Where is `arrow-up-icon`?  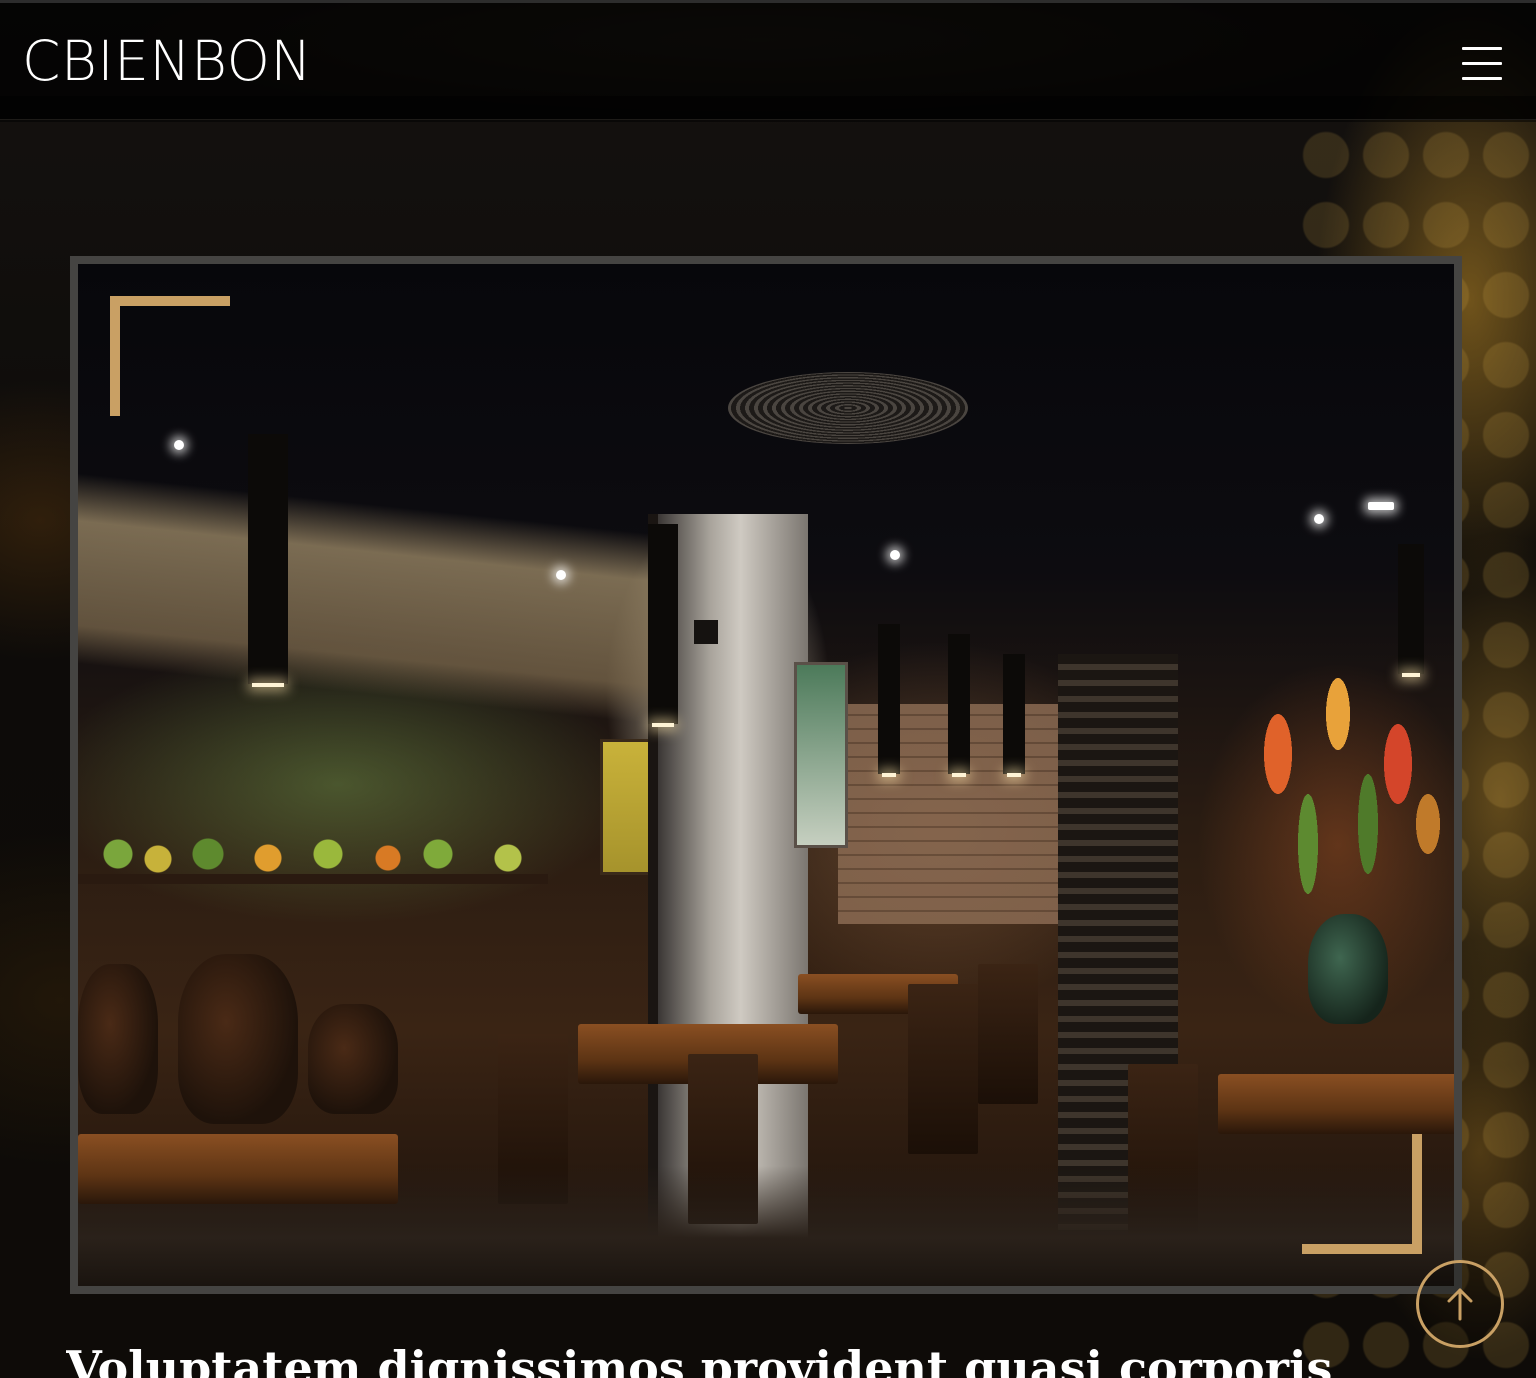
arrow-up-icon is located at coordinates (1460, 1304).